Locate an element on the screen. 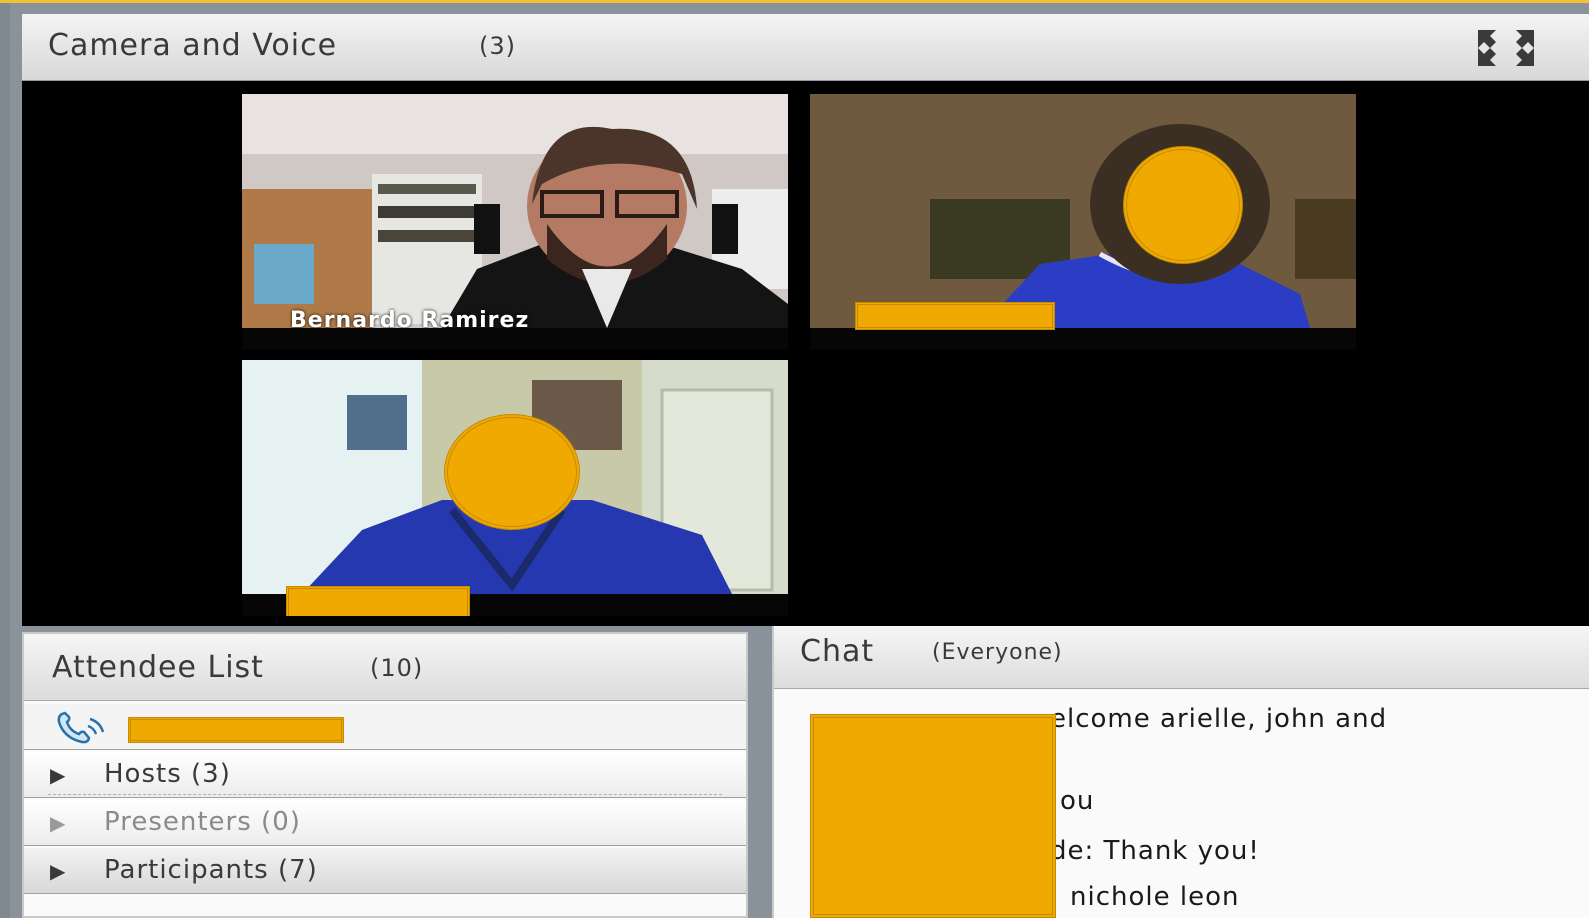 The width and height of the screenshot is (1589, 918). divider is located at coordinates (385, 794).